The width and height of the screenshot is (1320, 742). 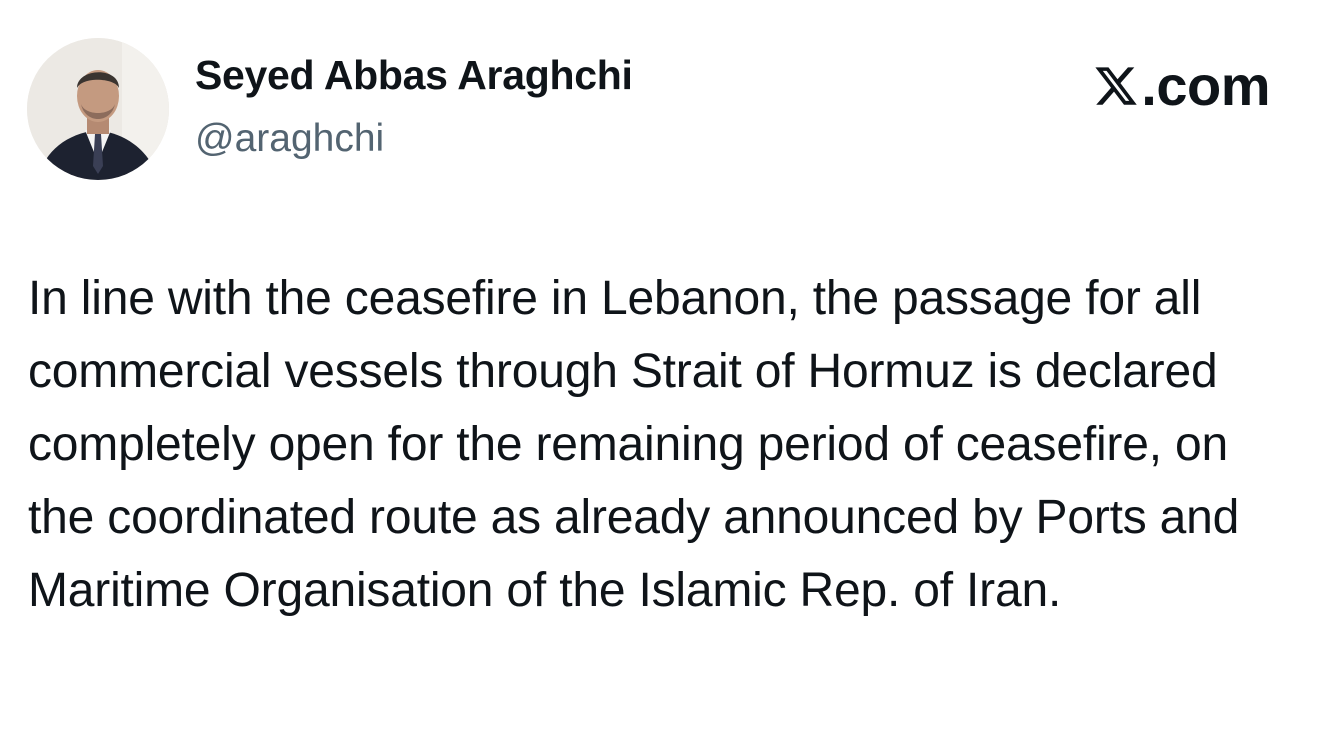 What do you see at coordinates (1205, 85) in the screenshot?
I see `brand-domain-text: .com` at bounding box center [1205, 85].